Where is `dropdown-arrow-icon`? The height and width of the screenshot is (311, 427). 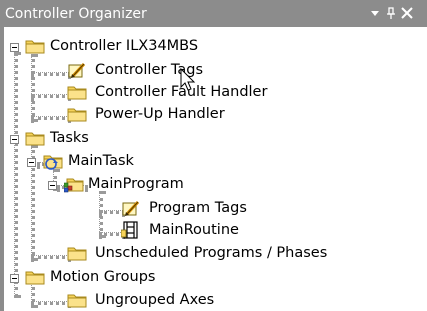
dropdown-arrow-icon is located at coordinates (375, 13).